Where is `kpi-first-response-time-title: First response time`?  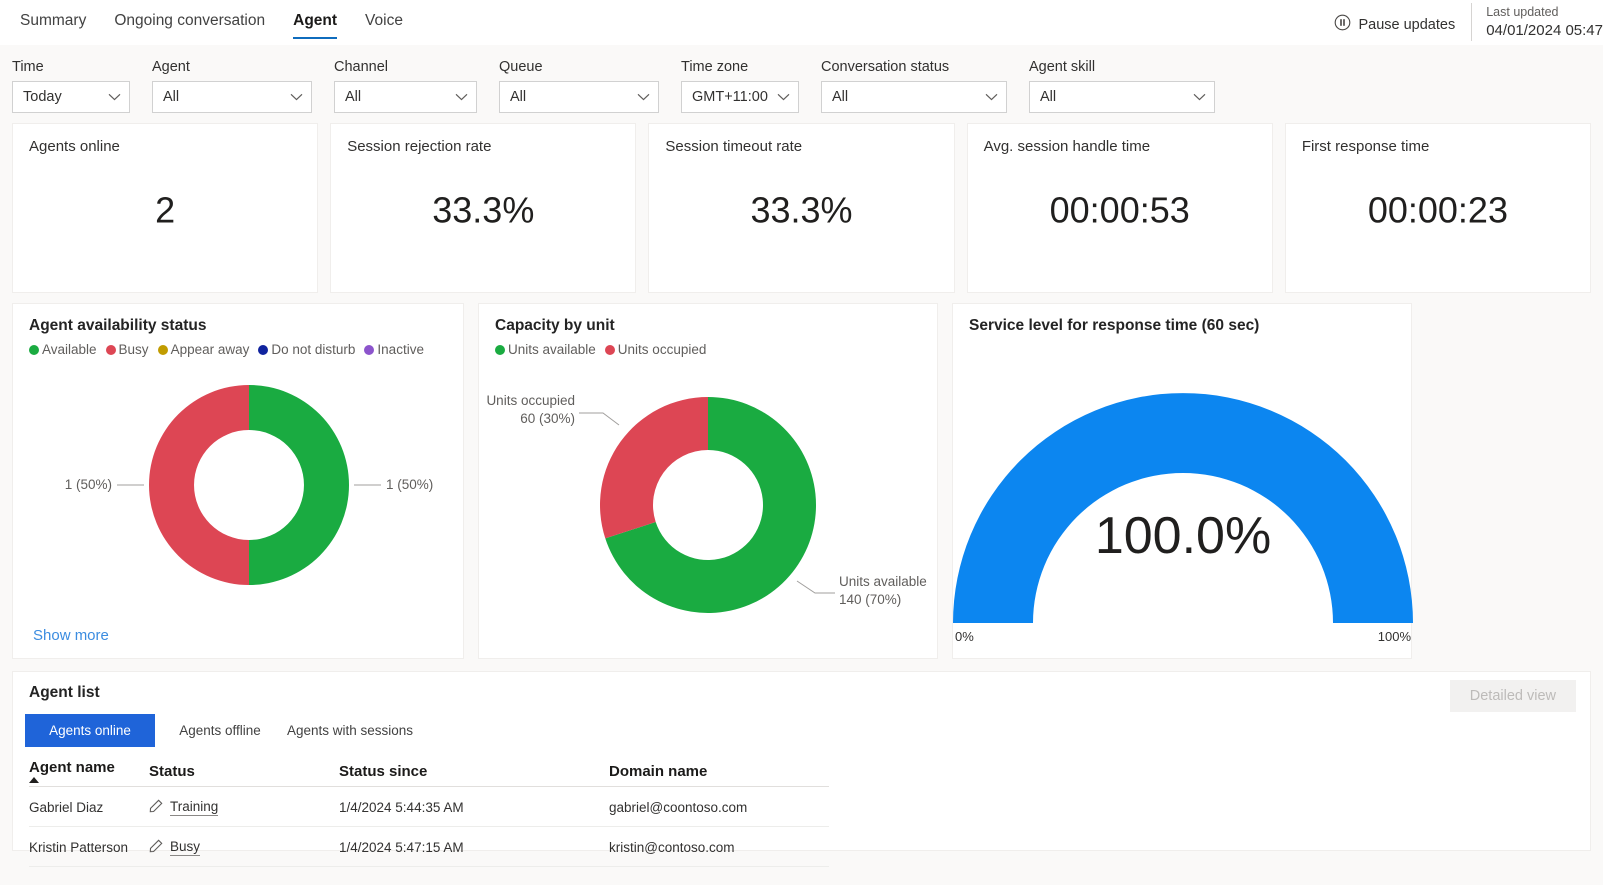
kpi-first-response-time-title: First response time is located at coordinates (1365, 146).